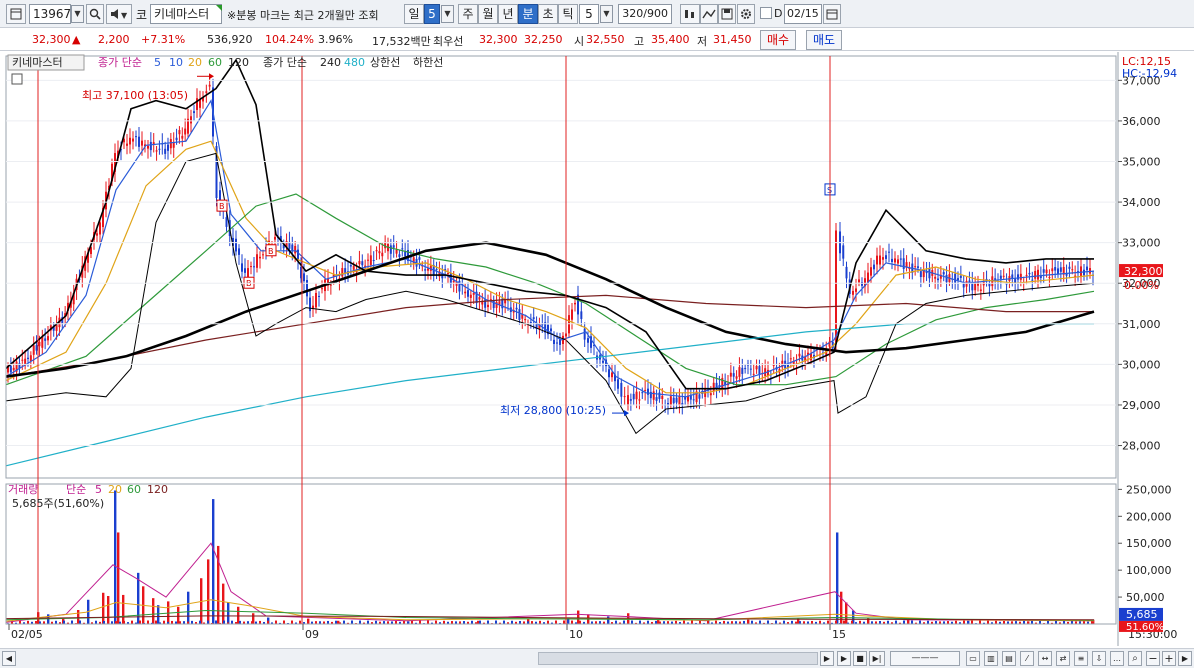  What do you see at coordinates (824, 40) in the screenshot?
I see `sell-button: 매도` at bounding box center [824, 40].